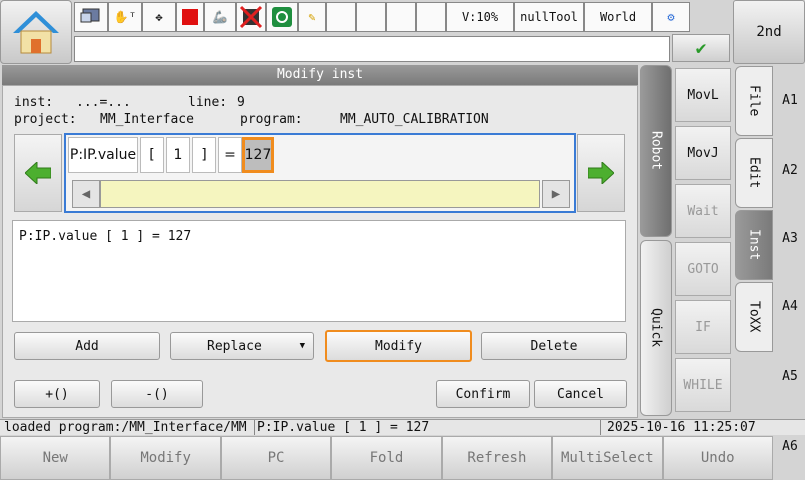 The image size is (805, 480). I want to click on tab-inst: Inst, so click(754, 245).